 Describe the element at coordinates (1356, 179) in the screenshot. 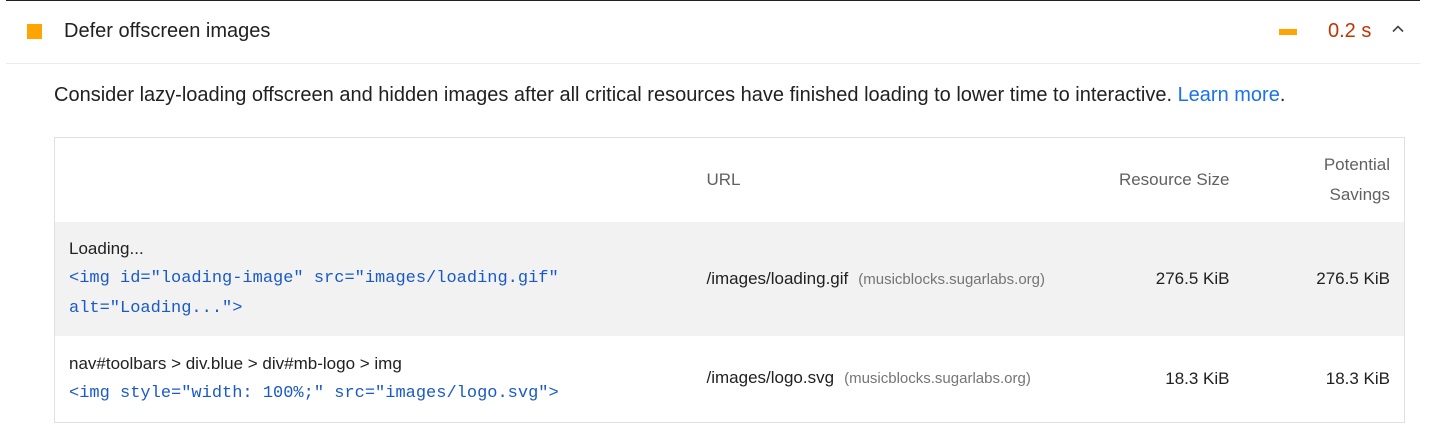

I see `header-potential-savings-label: Potential Savings` at that location.